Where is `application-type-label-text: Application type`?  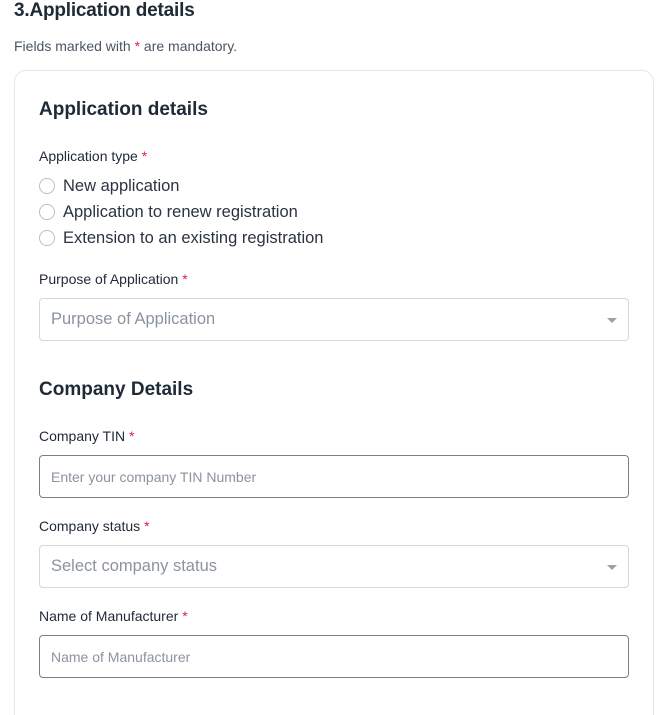
application-type-label-text: Application type is located at coordinates (88, 156).